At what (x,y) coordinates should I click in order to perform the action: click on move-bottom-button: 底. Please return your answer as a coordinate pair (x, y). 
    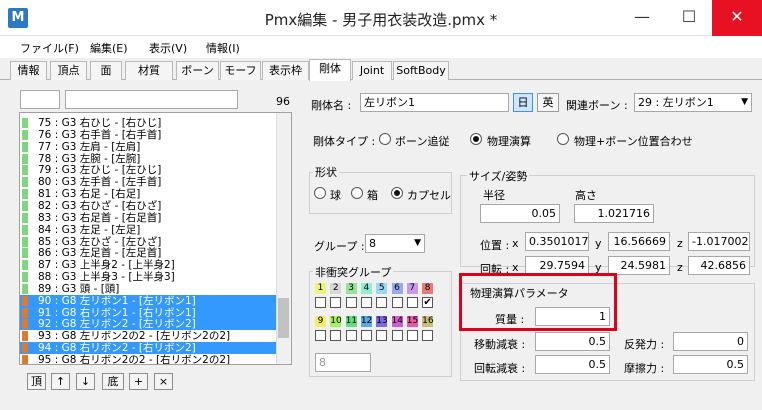
    Looking at the image, I should click on (113, 381).